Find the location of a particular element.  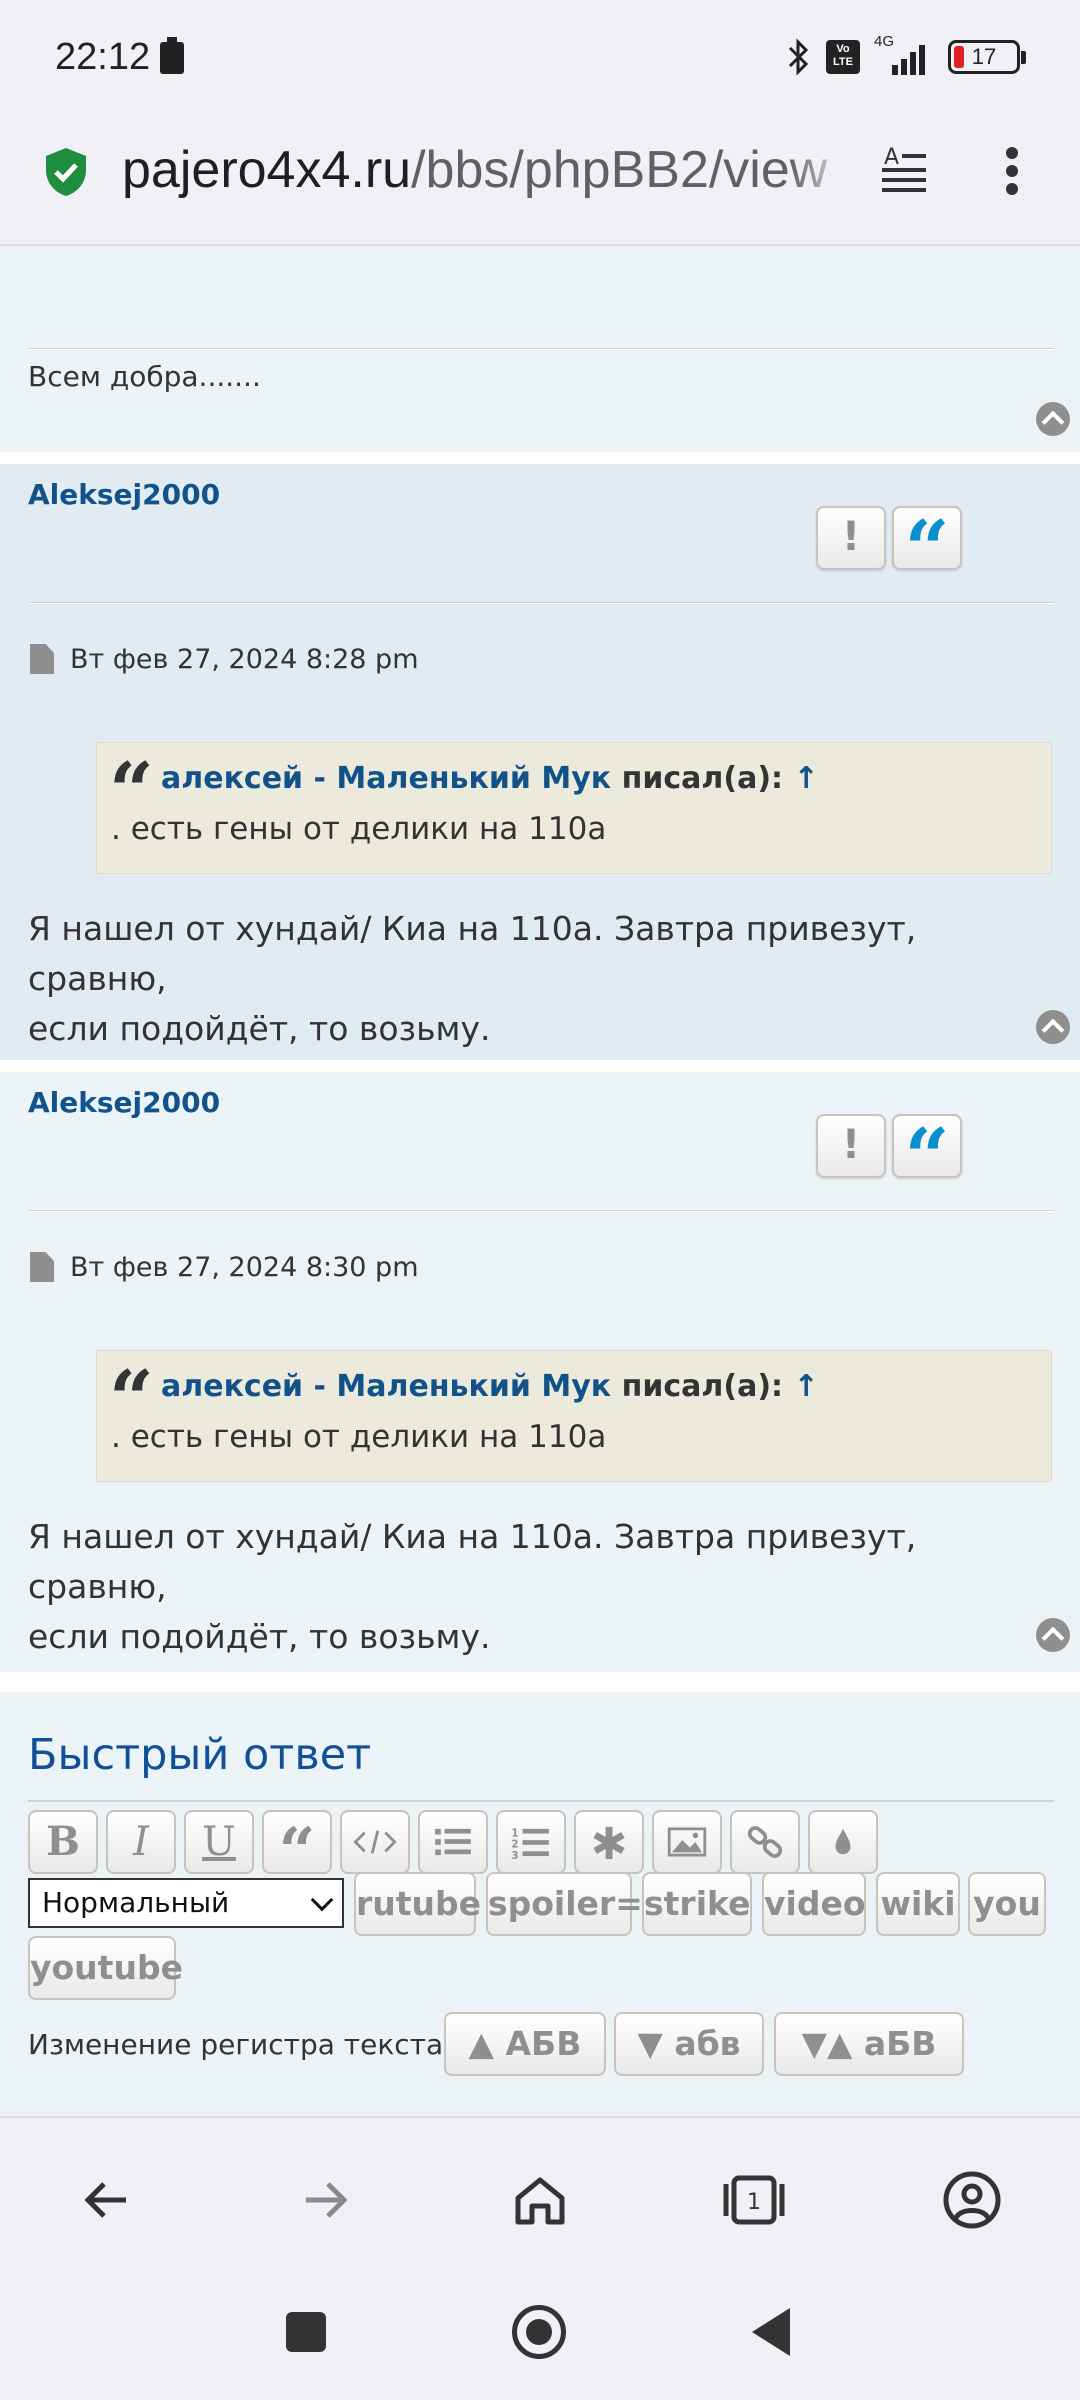

italic-icon: I is located at coordinates (141, 1842).